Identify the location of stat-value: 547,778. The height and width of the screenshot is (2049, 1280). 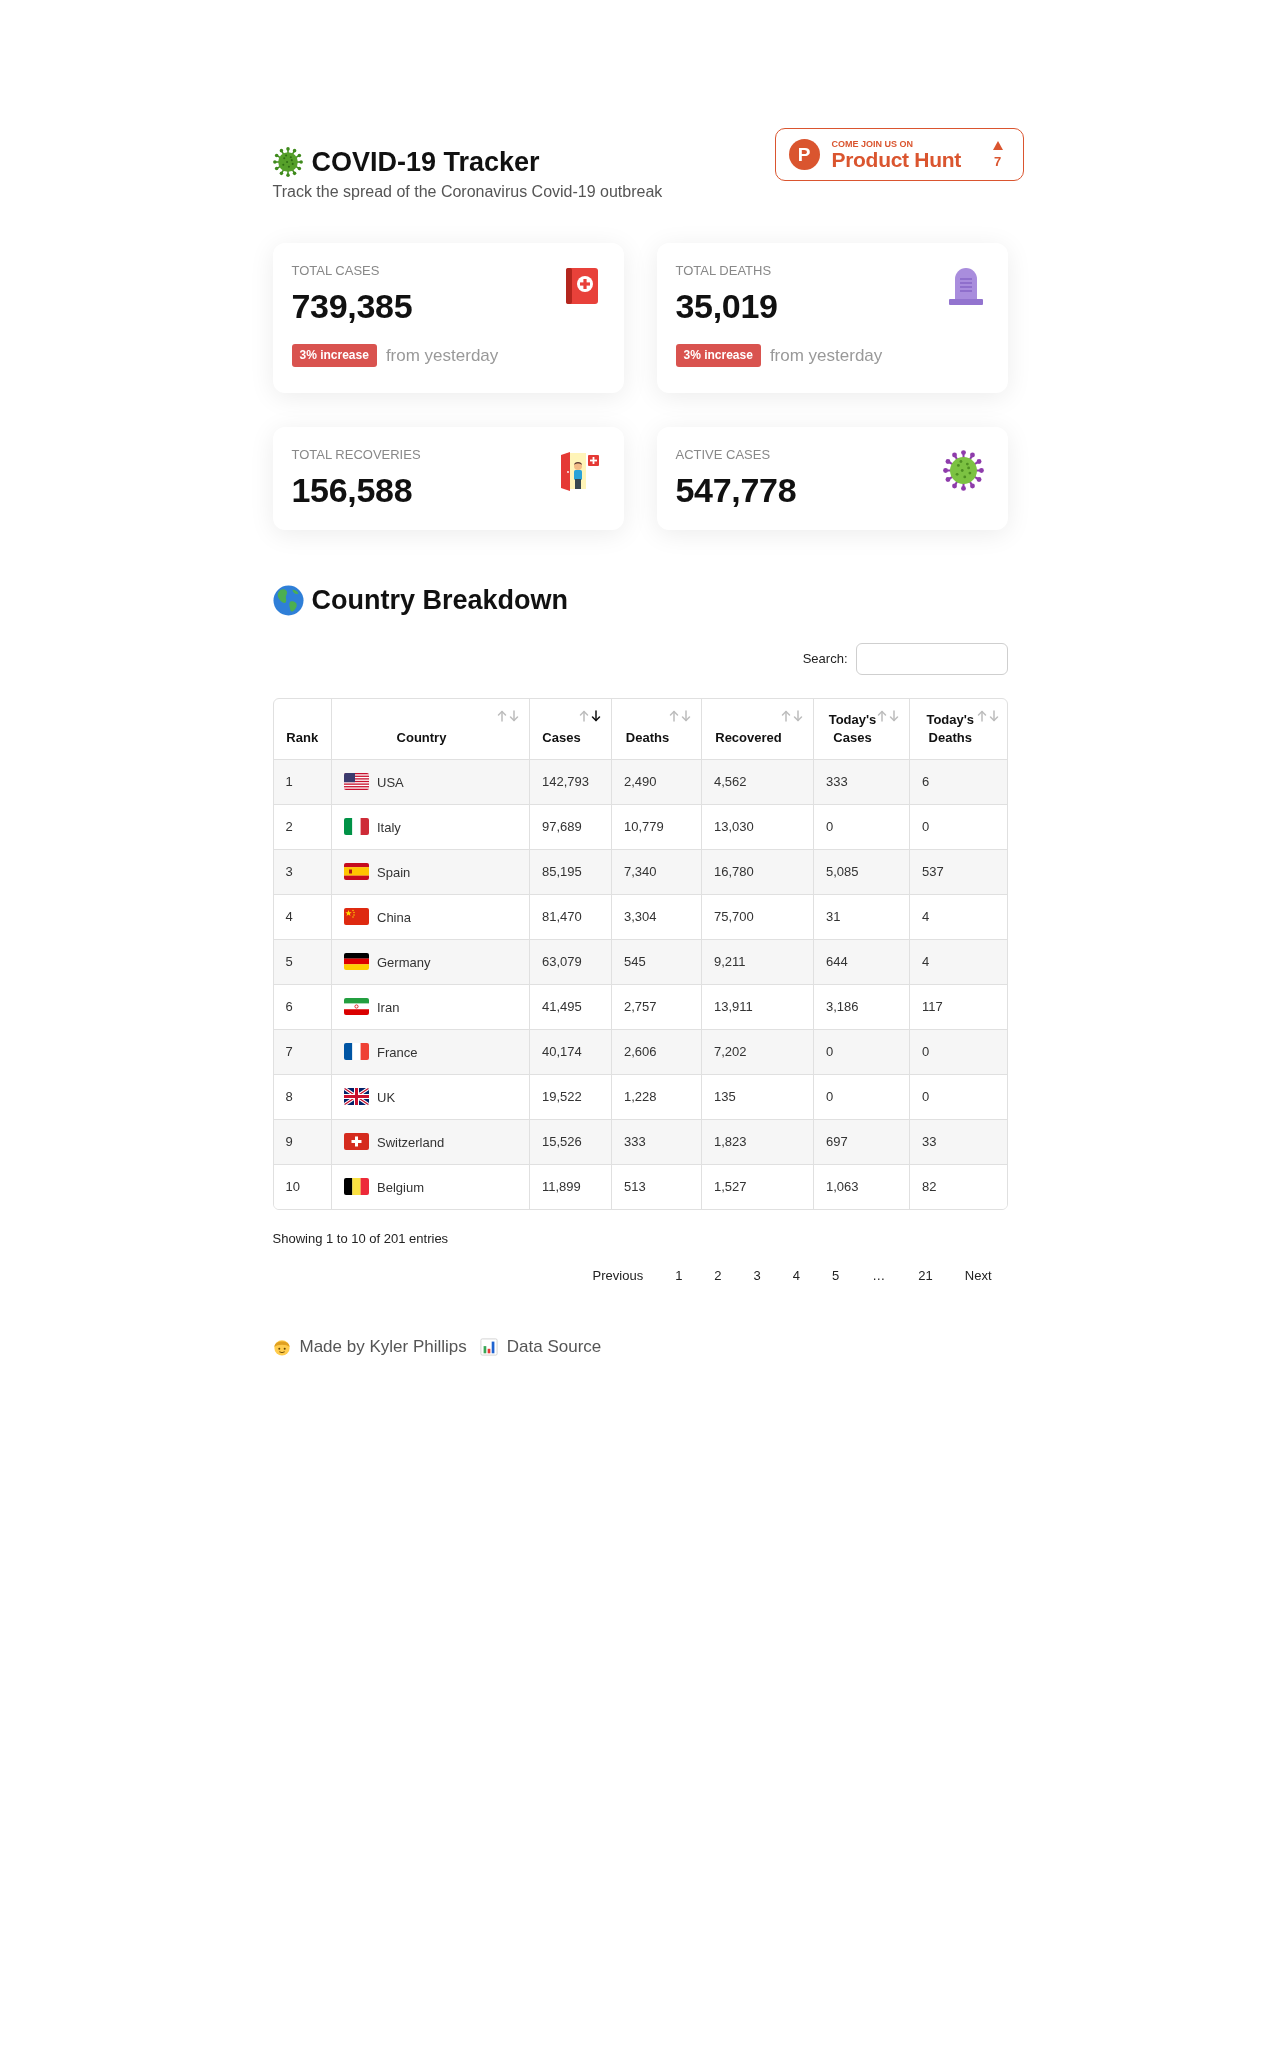
(736, 490).